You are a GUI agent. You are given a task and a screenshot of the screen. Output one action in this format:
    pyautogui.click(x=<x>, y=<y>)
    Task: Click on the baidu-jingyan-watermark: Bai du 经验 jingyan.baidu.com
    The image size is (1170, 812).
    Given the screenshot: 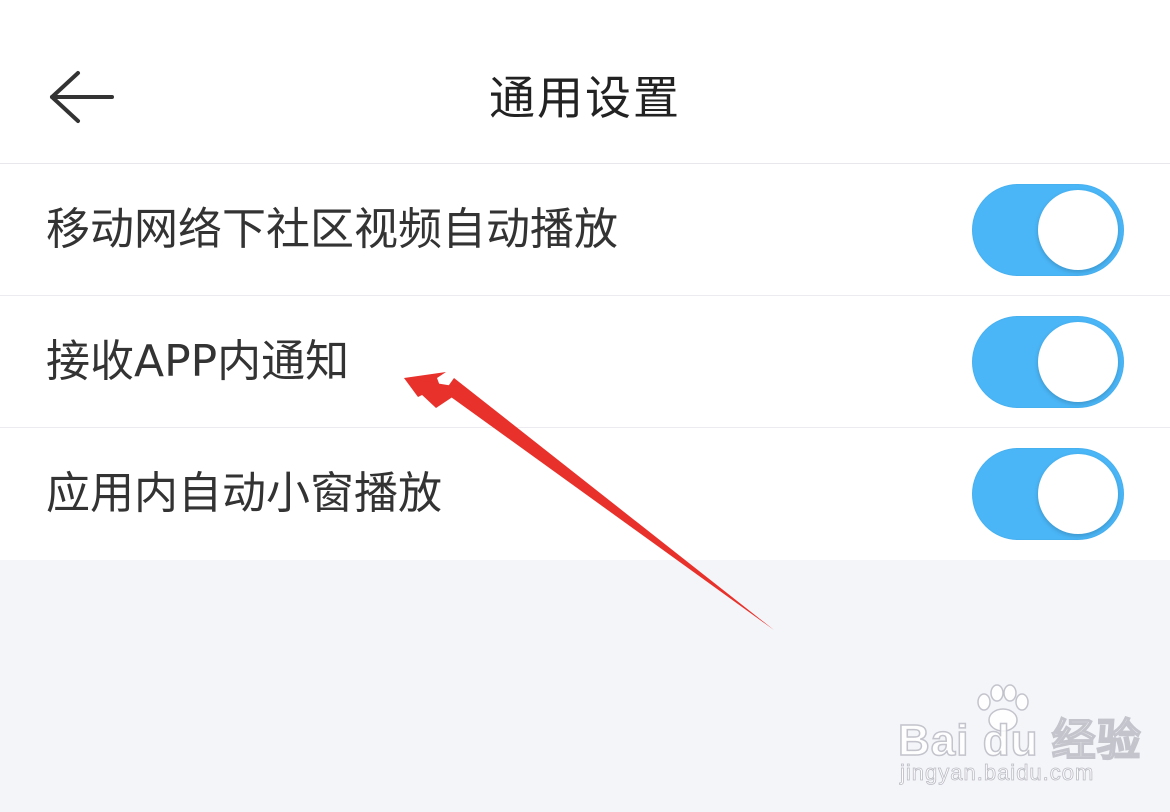 What is the action you would take?
    pyautogui.click(x=1017, y=739)
    